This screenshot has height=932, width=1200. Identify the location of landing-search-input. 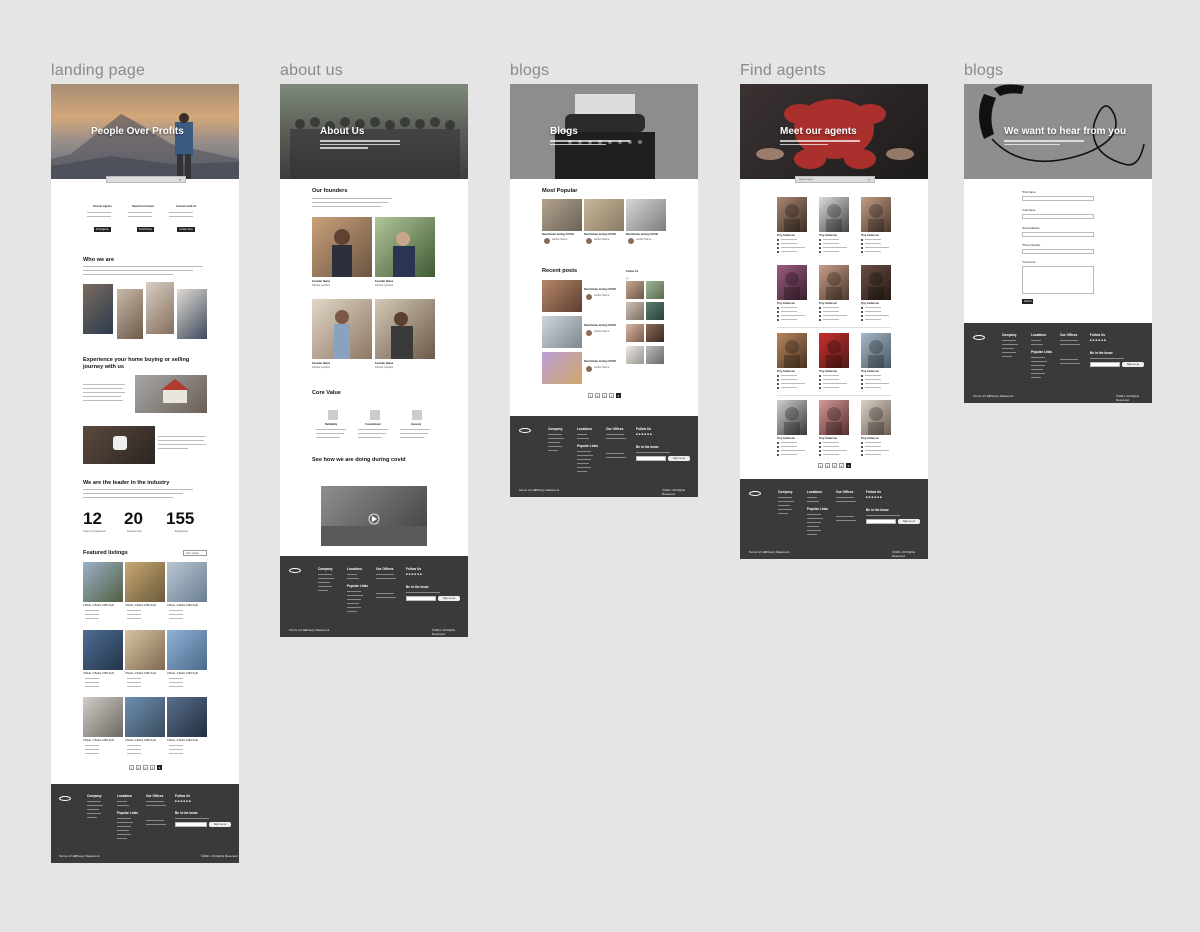
(146, 179).